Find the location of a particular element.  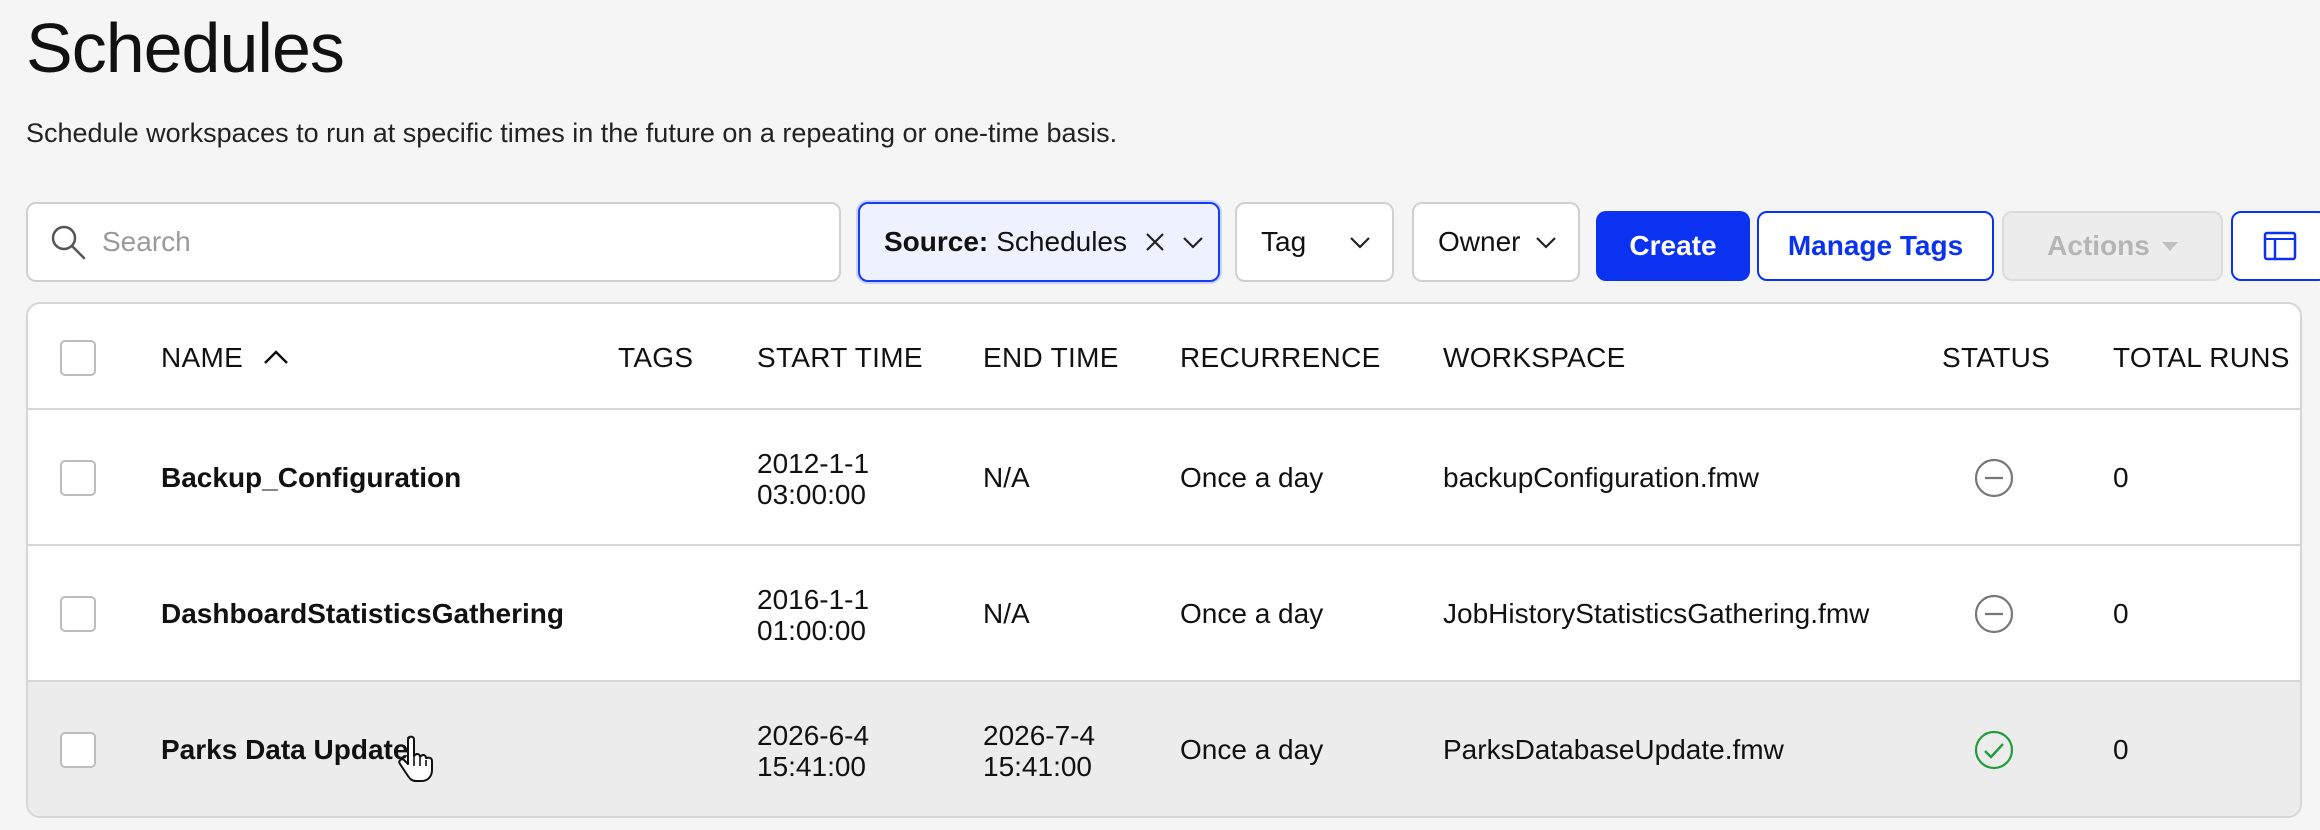

workspace: JobHistoryStatisticsGathering.fmw is located at coordinates (1656, 613).